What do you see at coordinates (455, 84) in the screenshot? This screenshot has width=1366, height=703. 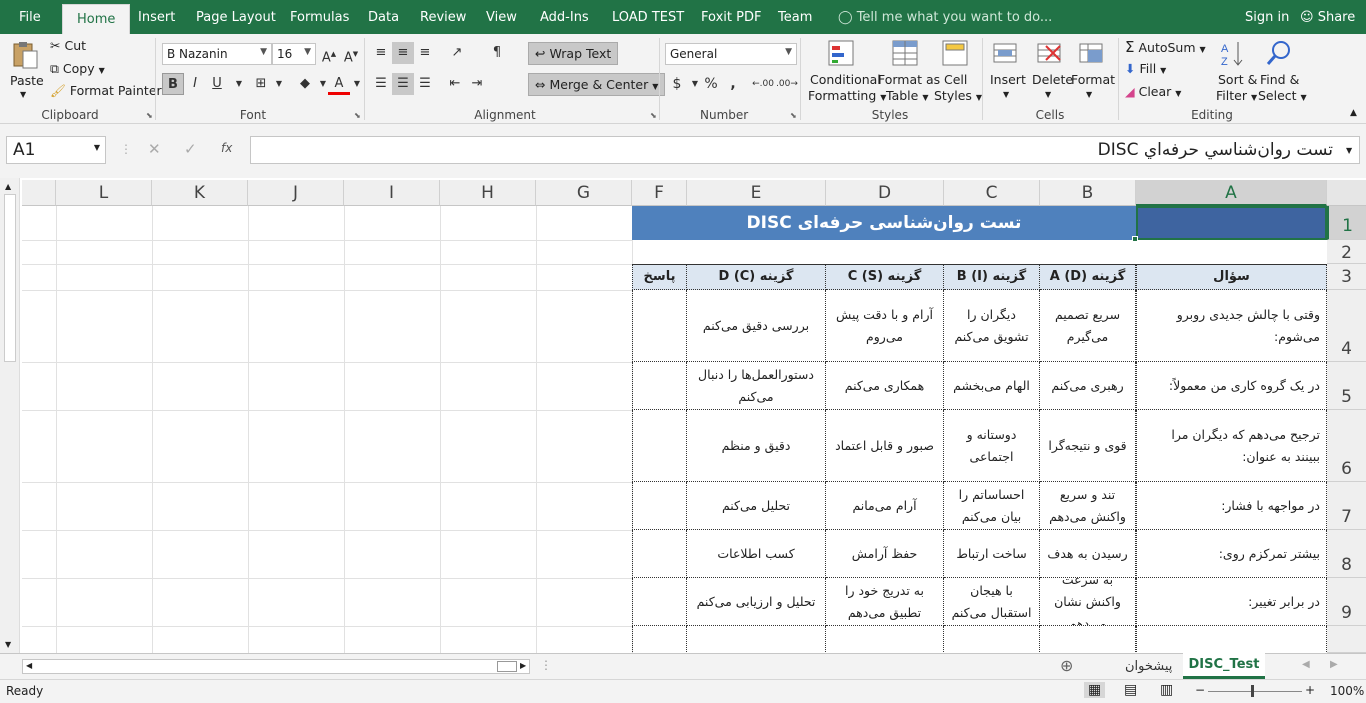 I see `decrease-indent-icon: ⇤` at bounding box center [455, 84].